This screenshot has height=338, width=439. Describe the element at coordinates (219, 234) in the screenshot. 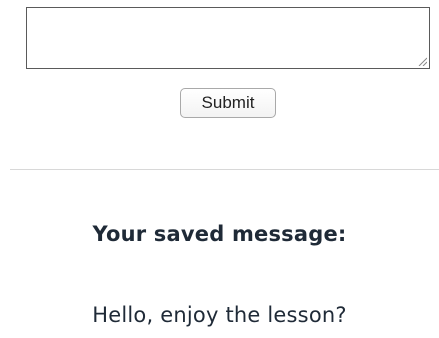

I see `saved-message-heading: Your saved message:` at that location.